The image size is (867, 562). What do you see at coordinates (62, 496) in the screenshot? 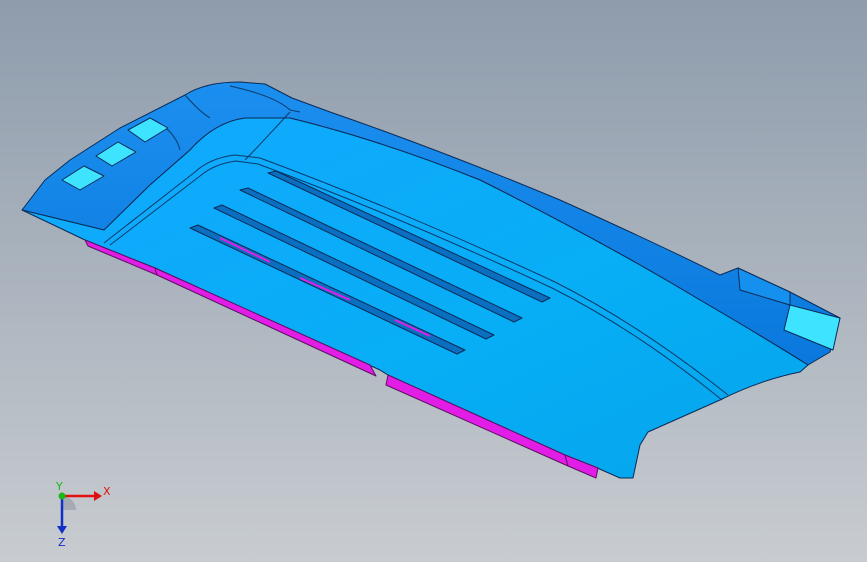
I see `y-axis-dot` at bounding box center [62, 496].